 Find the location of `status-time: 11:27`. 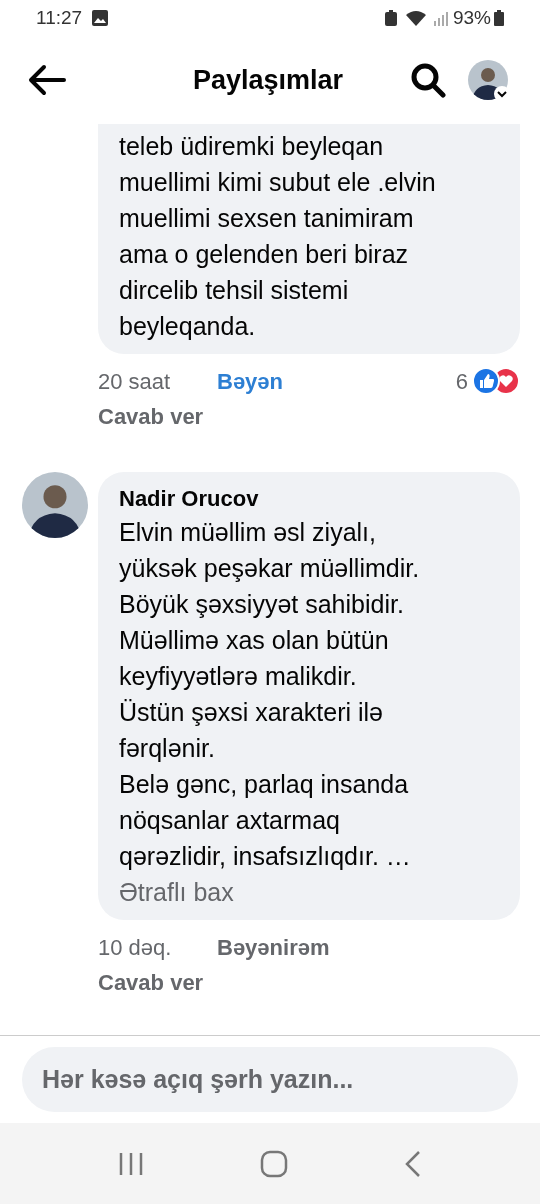

status-time: 11:27 is located at coordinates (59, 17).